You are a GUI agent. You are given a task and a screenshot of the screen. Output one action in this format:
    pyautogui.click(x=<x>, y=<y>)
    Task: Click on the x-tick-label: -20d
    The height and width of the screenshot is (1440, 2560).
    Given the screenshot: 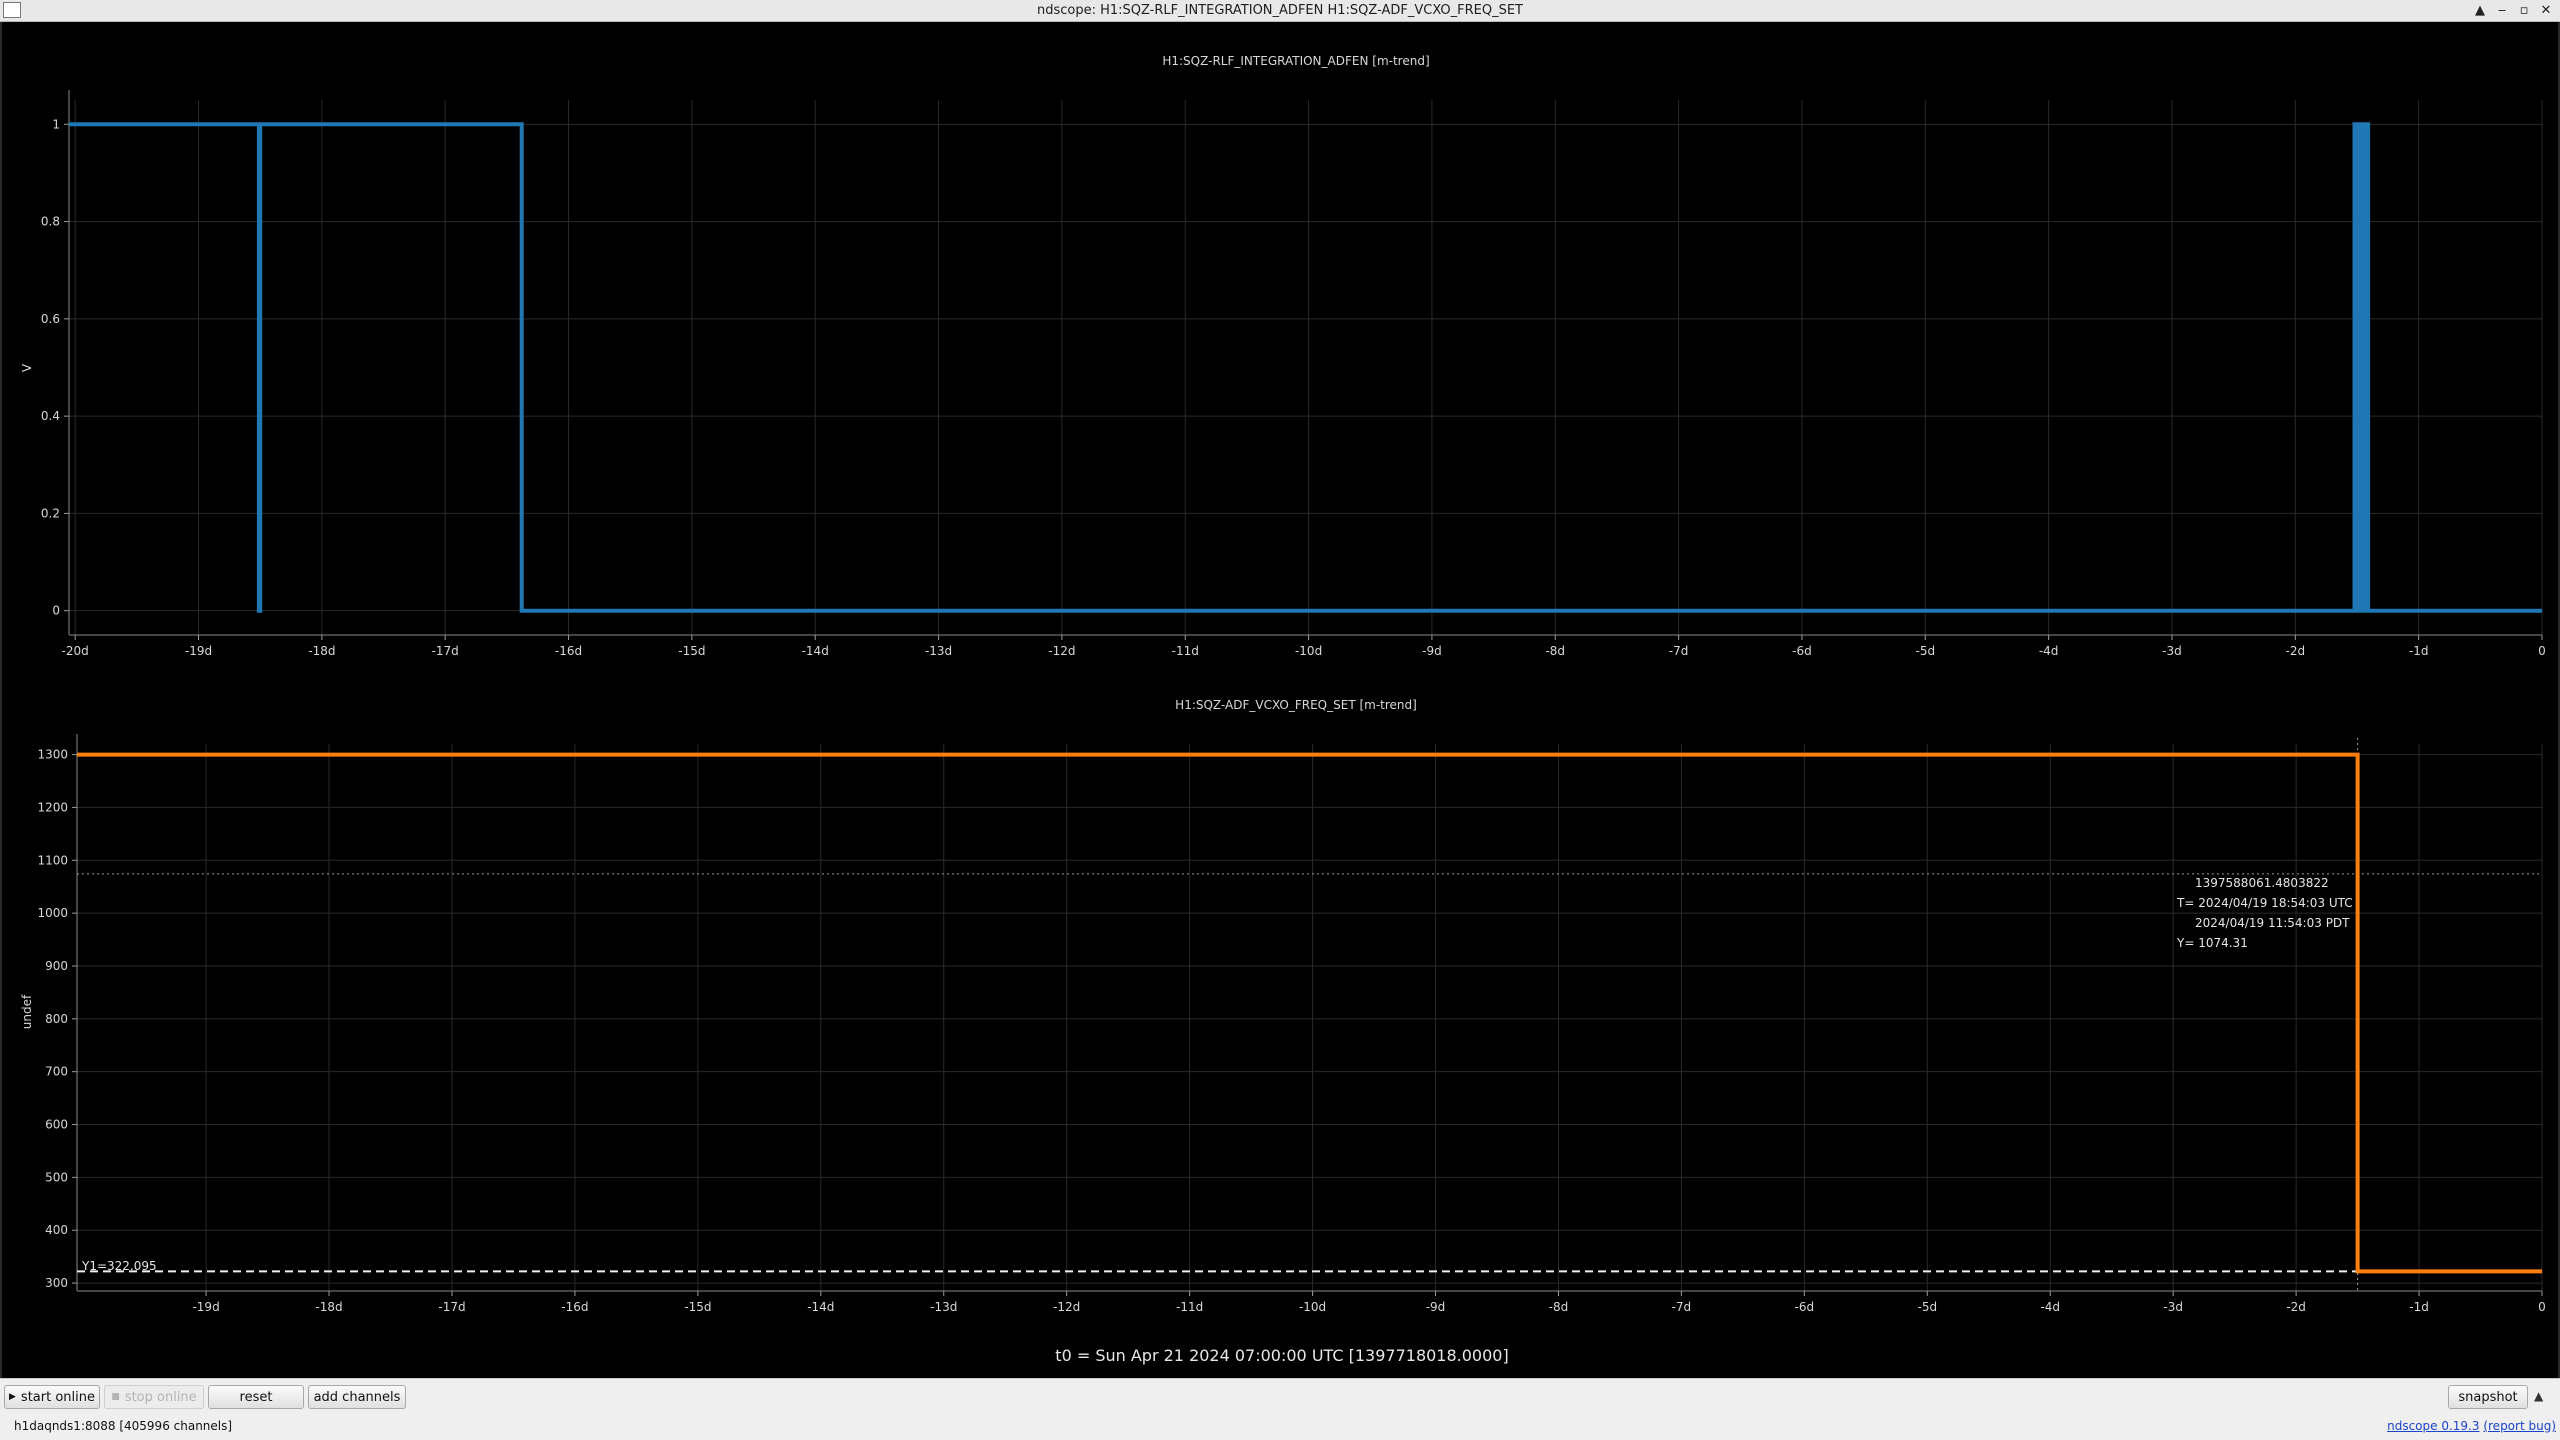 What is the action you would take?
    pyautogui.click(x=75, y=651)
    